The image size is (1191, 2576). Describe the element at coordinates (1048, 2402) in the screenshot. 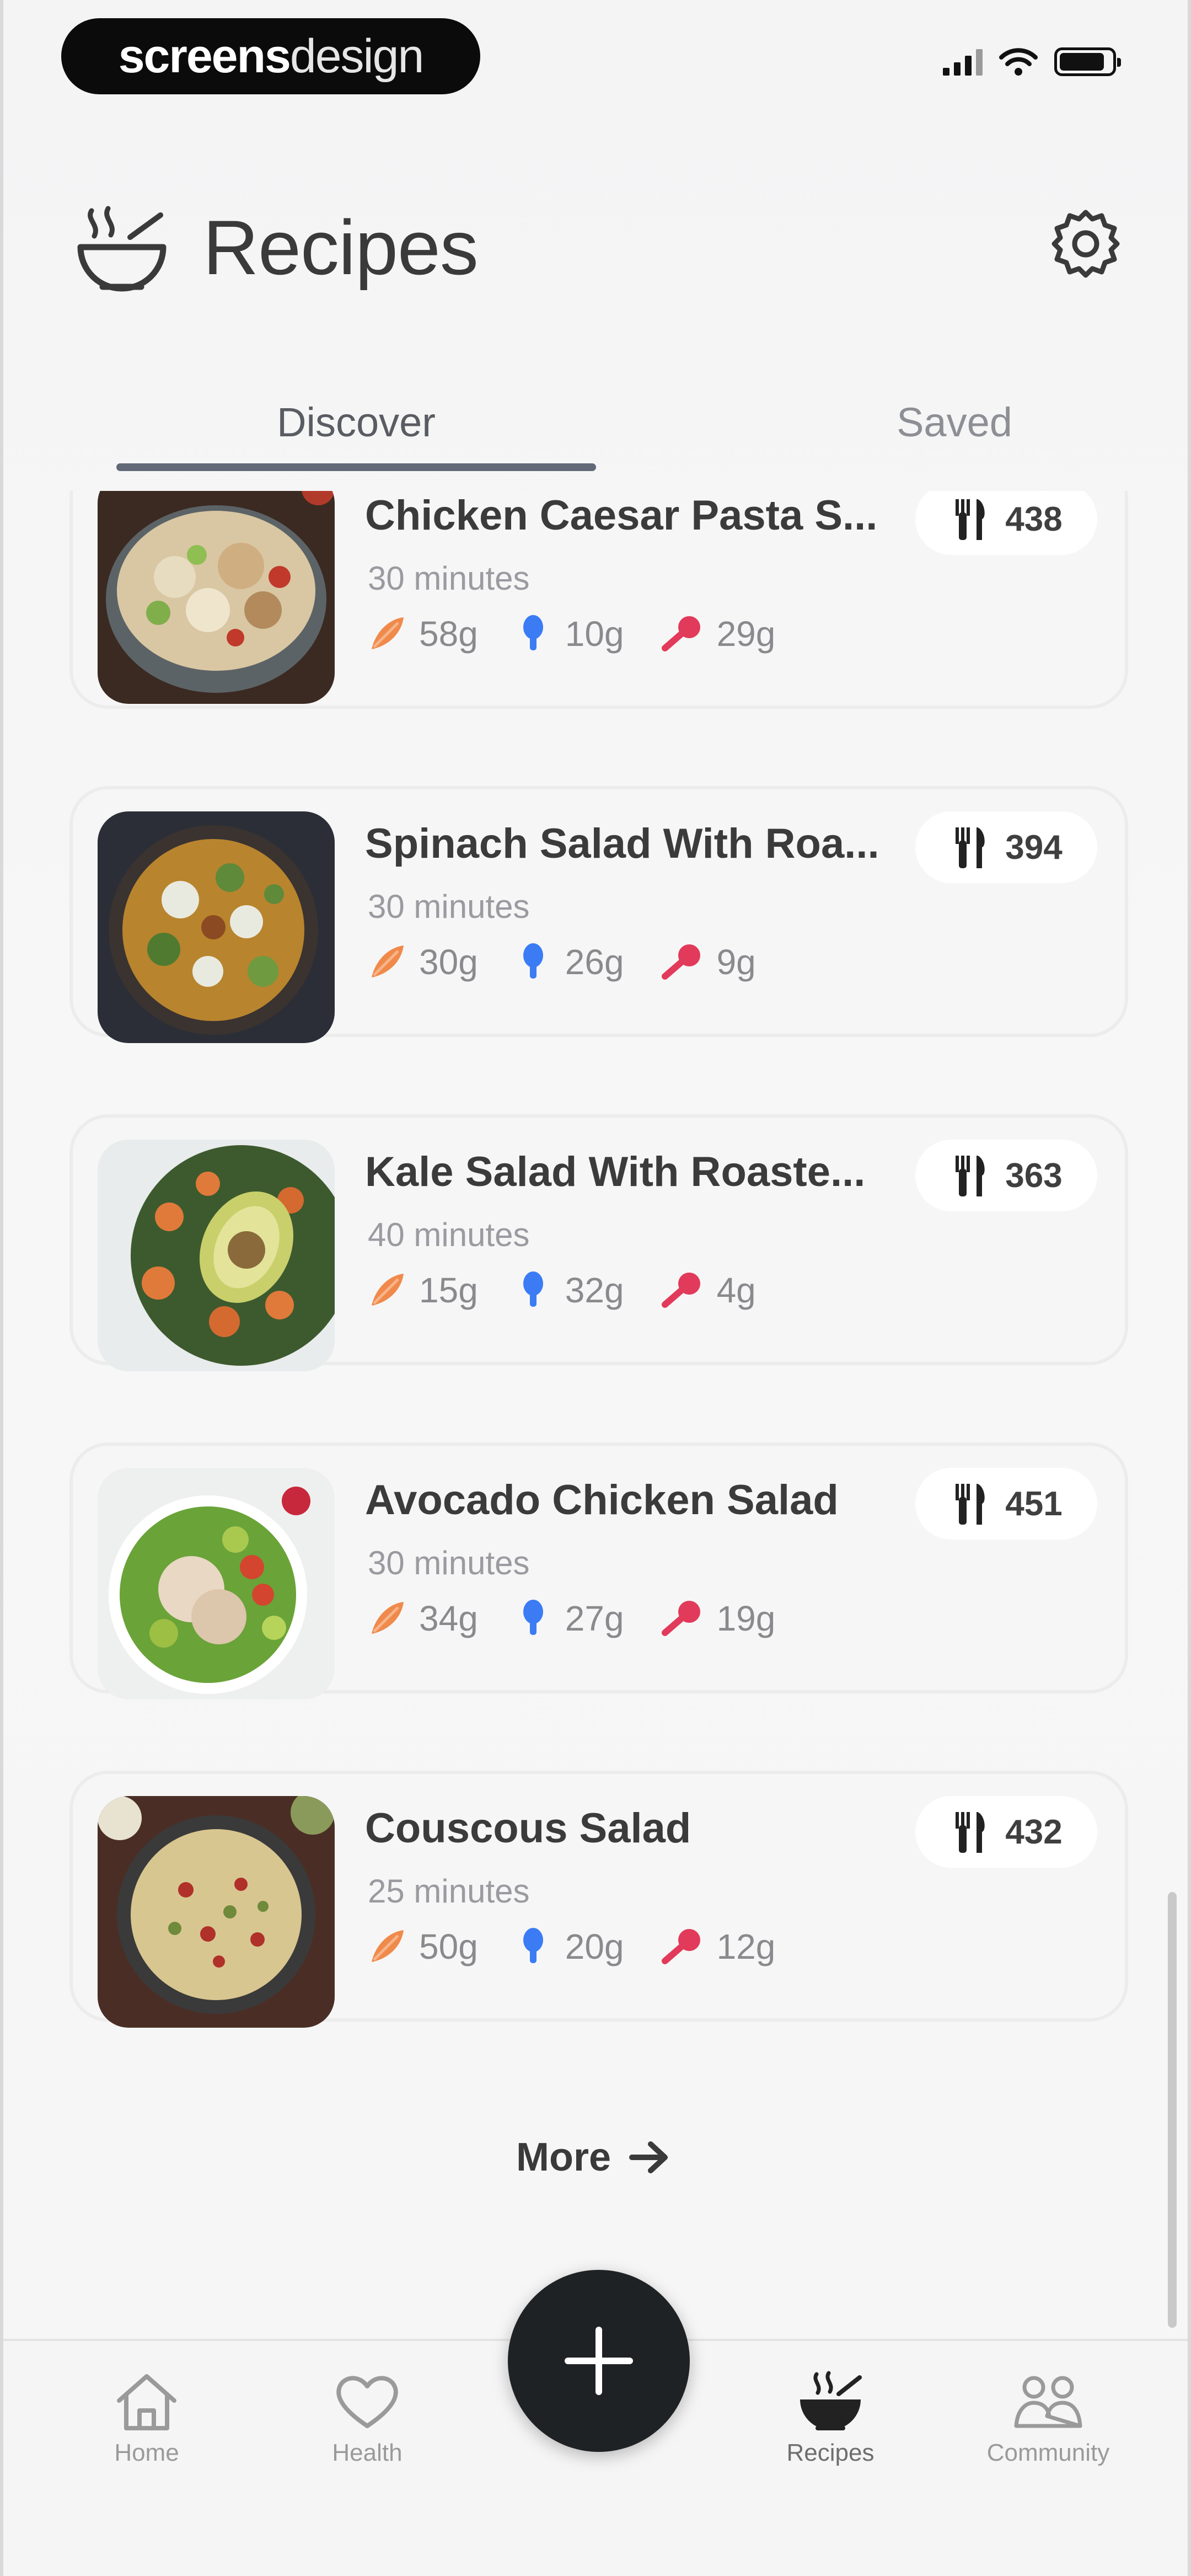

I see `people-icon` at that location.